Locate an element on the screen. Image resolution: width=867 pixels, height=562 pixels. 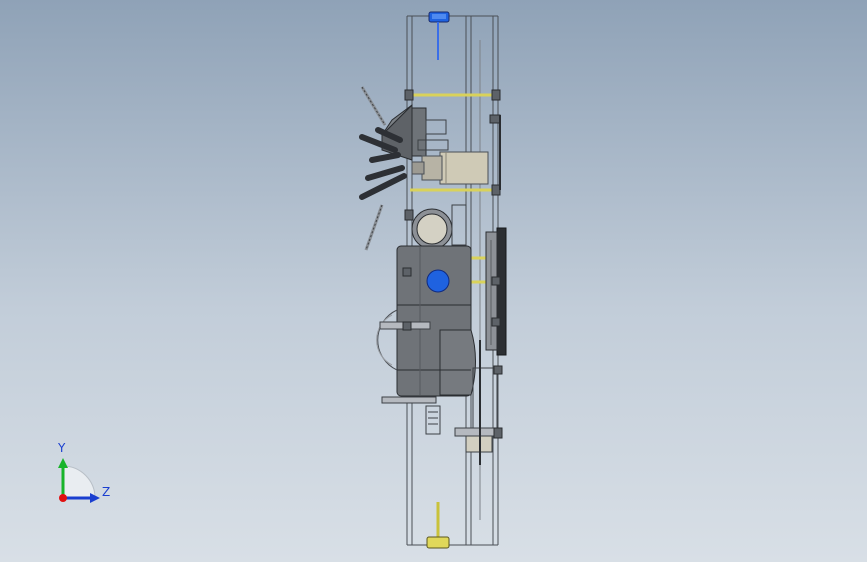
y-axis-label: Y is located at coordinates (62, 448).